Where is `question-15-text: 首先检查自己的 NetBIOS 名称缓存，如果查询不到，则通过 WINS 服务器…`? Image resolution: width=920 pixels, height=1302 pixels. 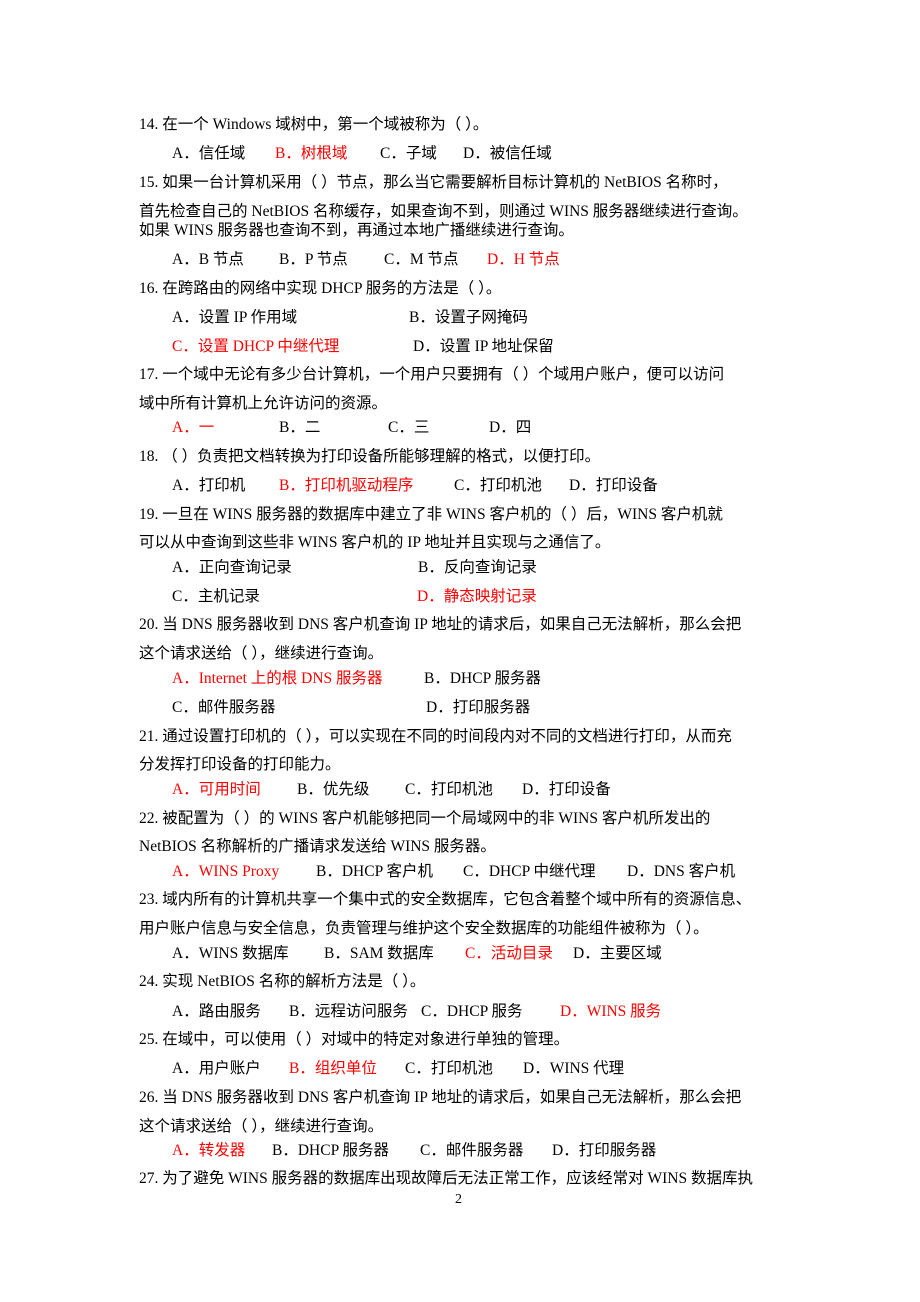 question-15-text: 首先检查自己的 NetBIOS 名称缓存，如果查询不到，则通过 WINS 服务器… is located at coordinates (443, 211).